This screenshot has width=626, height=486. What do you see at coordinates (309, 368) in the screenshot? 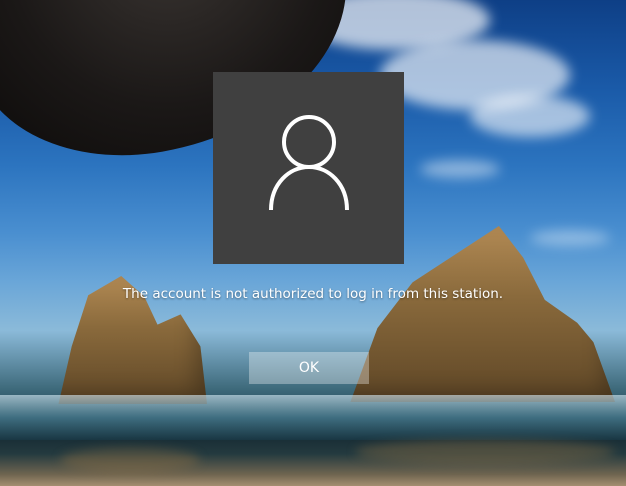
I see `ok-button: OK` at bounding box center [309, 368].